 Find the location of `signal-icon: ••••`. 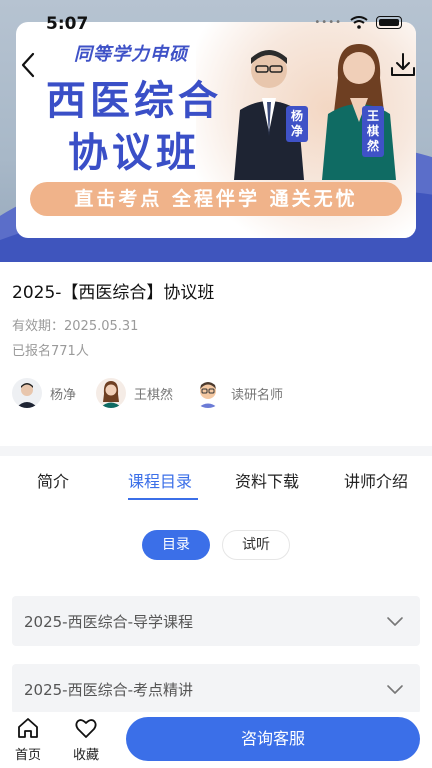

signal-icon: •••• is located at coordinates (328, 22).